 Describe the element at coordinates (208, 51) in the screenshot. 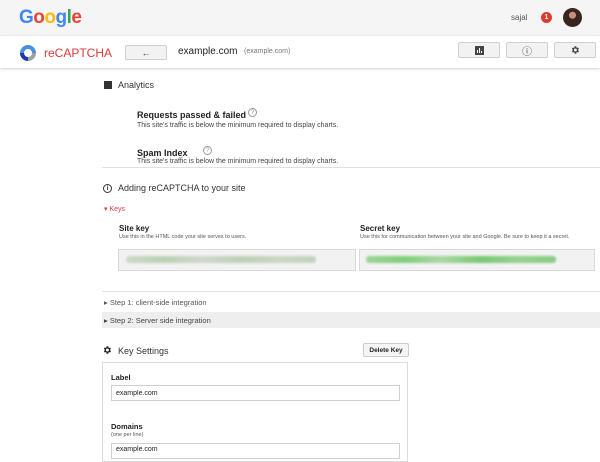

I see `site-name: example.com` at that location.